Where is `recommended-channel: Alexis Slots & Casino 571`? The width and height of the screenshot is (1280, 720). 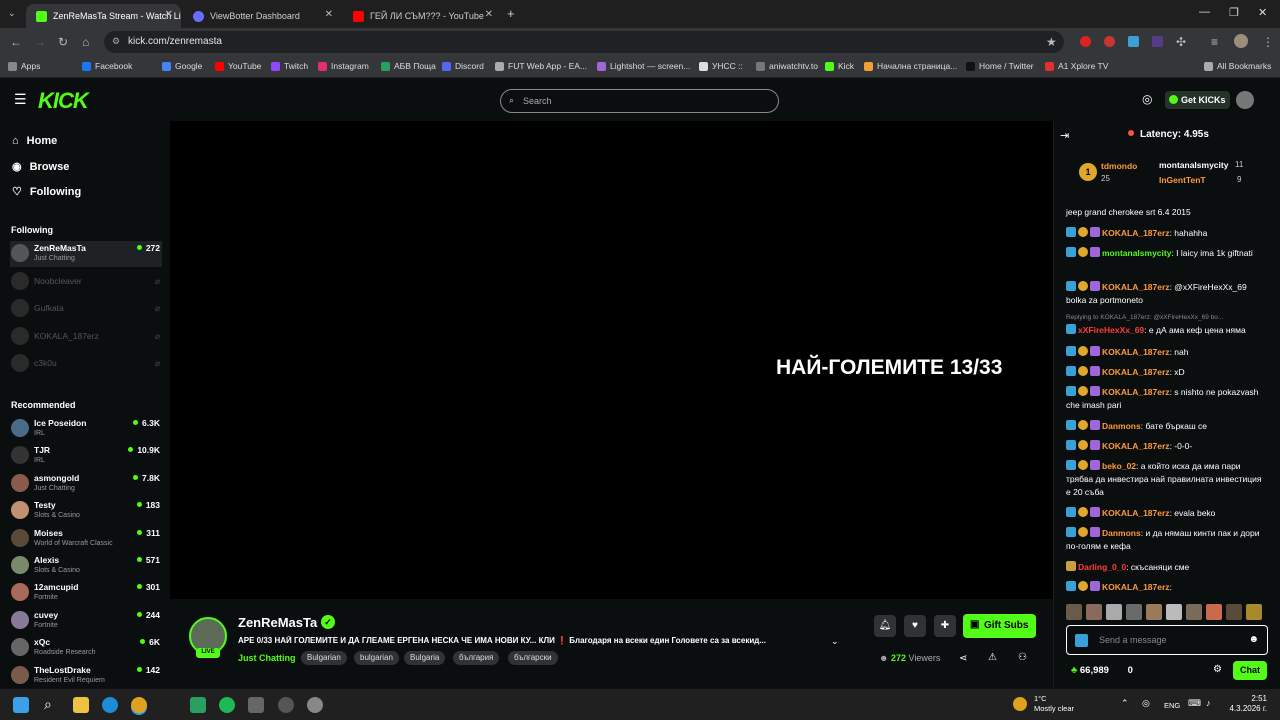
recommended-channel: Alexis Slots & Casino 571 is located at coordinates (86, 566).